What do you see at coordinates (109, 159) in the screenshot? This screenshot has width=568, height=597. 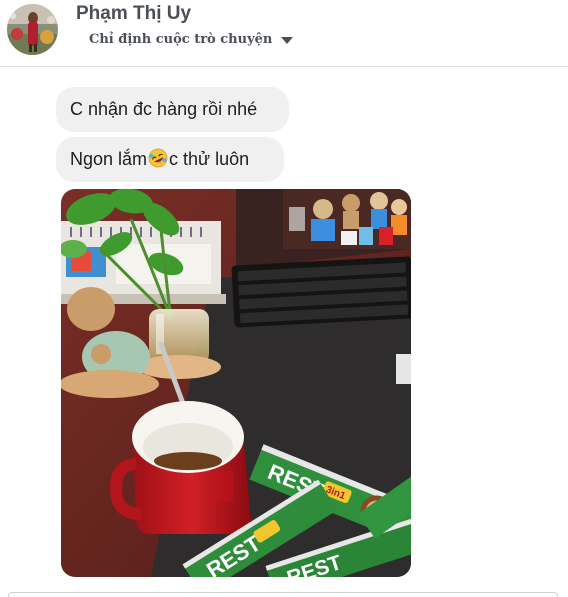 I see `message-text-part: Ngon lắm` at bounding box center [109, 159].